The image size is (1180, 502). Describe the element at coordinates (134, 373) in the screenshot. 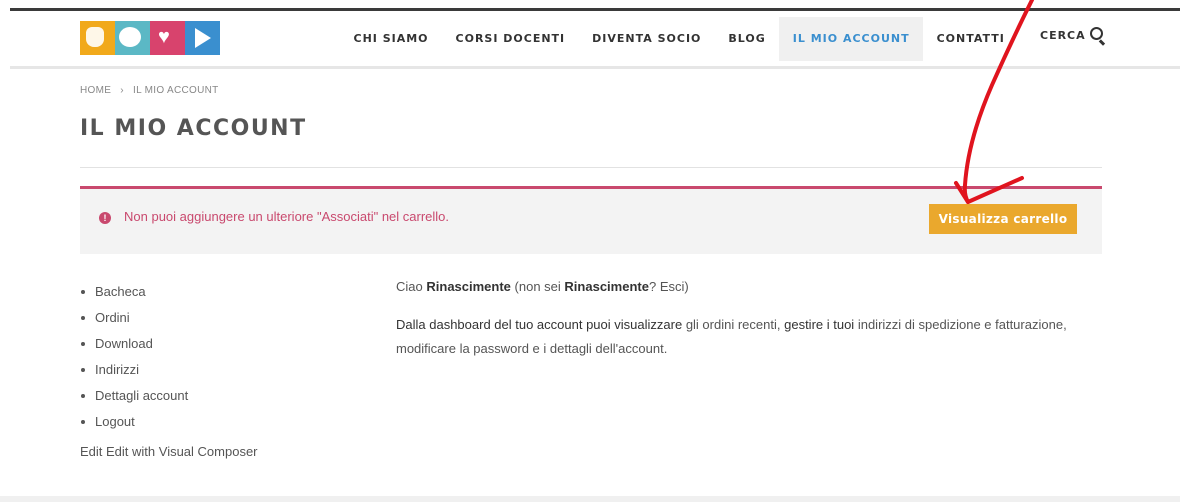

I see `account-nav-indirizzi: Indirizzi` at that location.